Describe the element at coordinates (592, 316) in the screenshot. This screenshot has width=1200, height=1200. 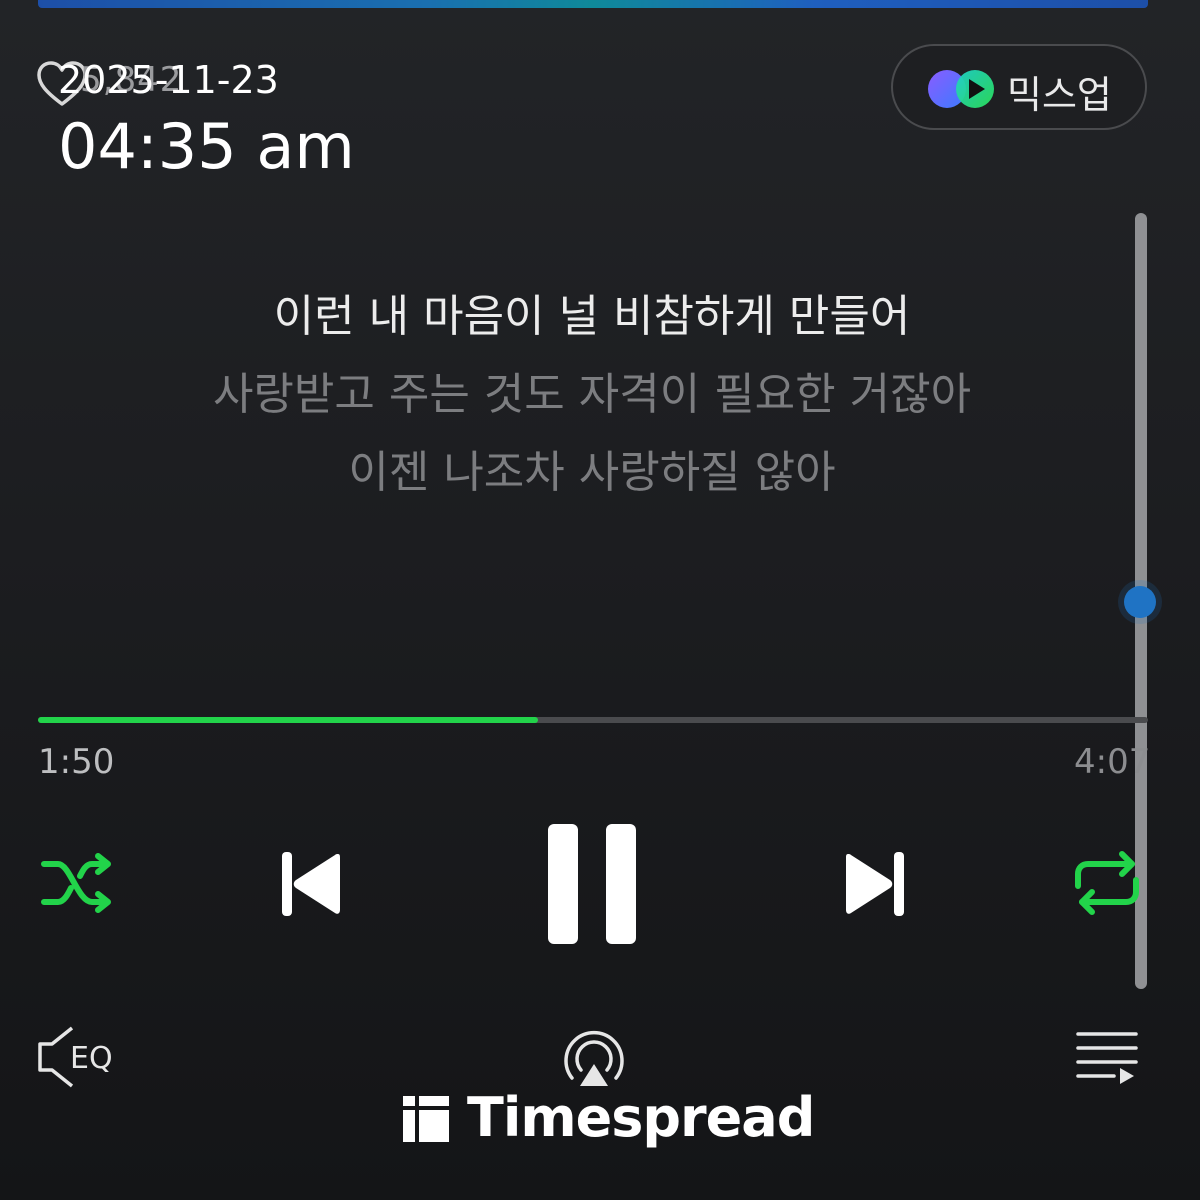
I see `lyric-line-current: 이런 내 마음이 널 비참하게 만들어` at that location.